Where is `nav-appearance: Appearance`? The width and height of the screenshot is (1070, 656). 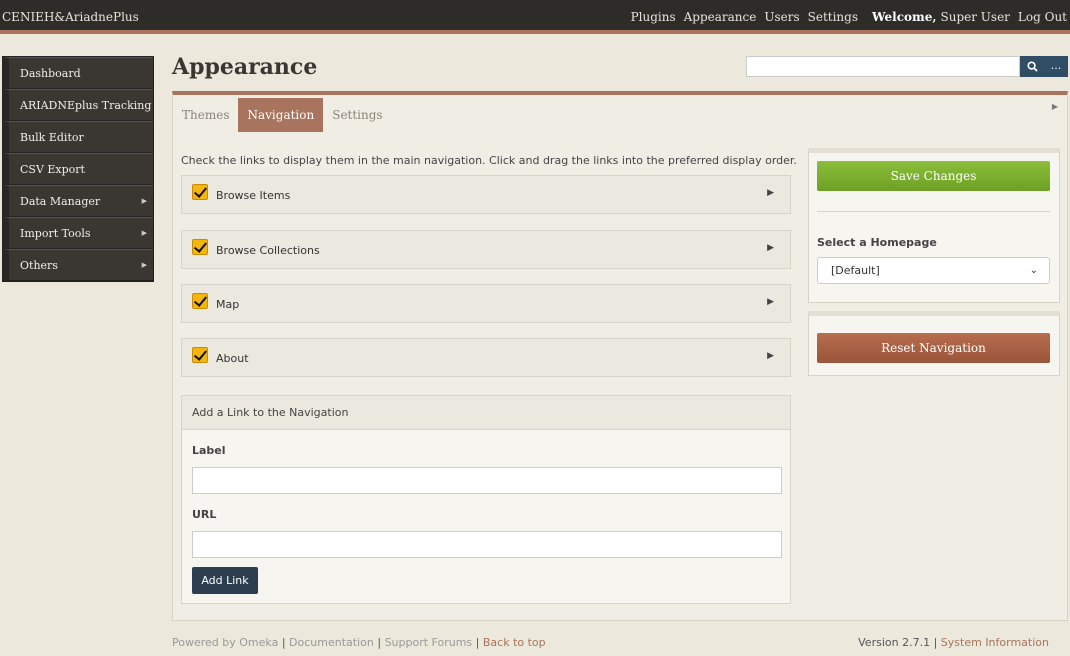
nav-appearance: Appearance is located at coordinates (720, 17).